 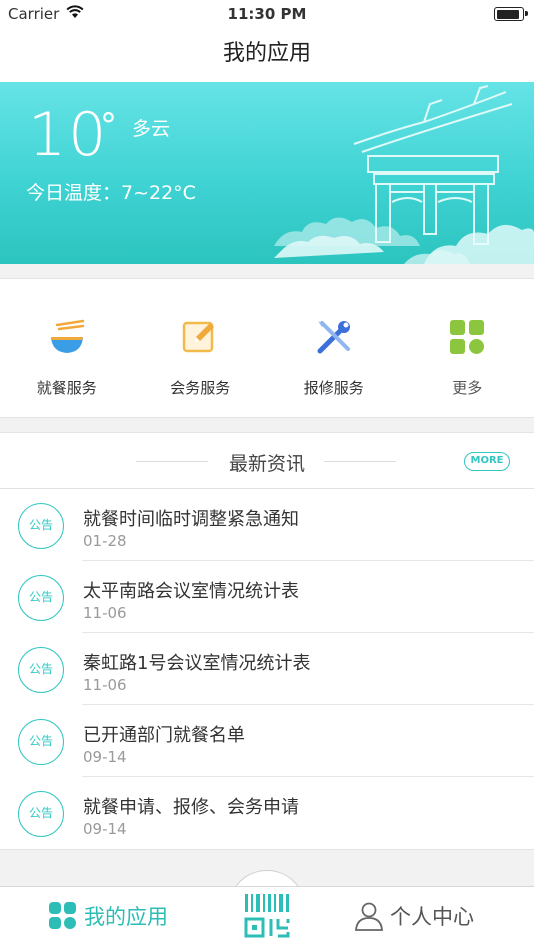 I want to click on tab-my-apps: 我的应用, so click(x=108, y=916).